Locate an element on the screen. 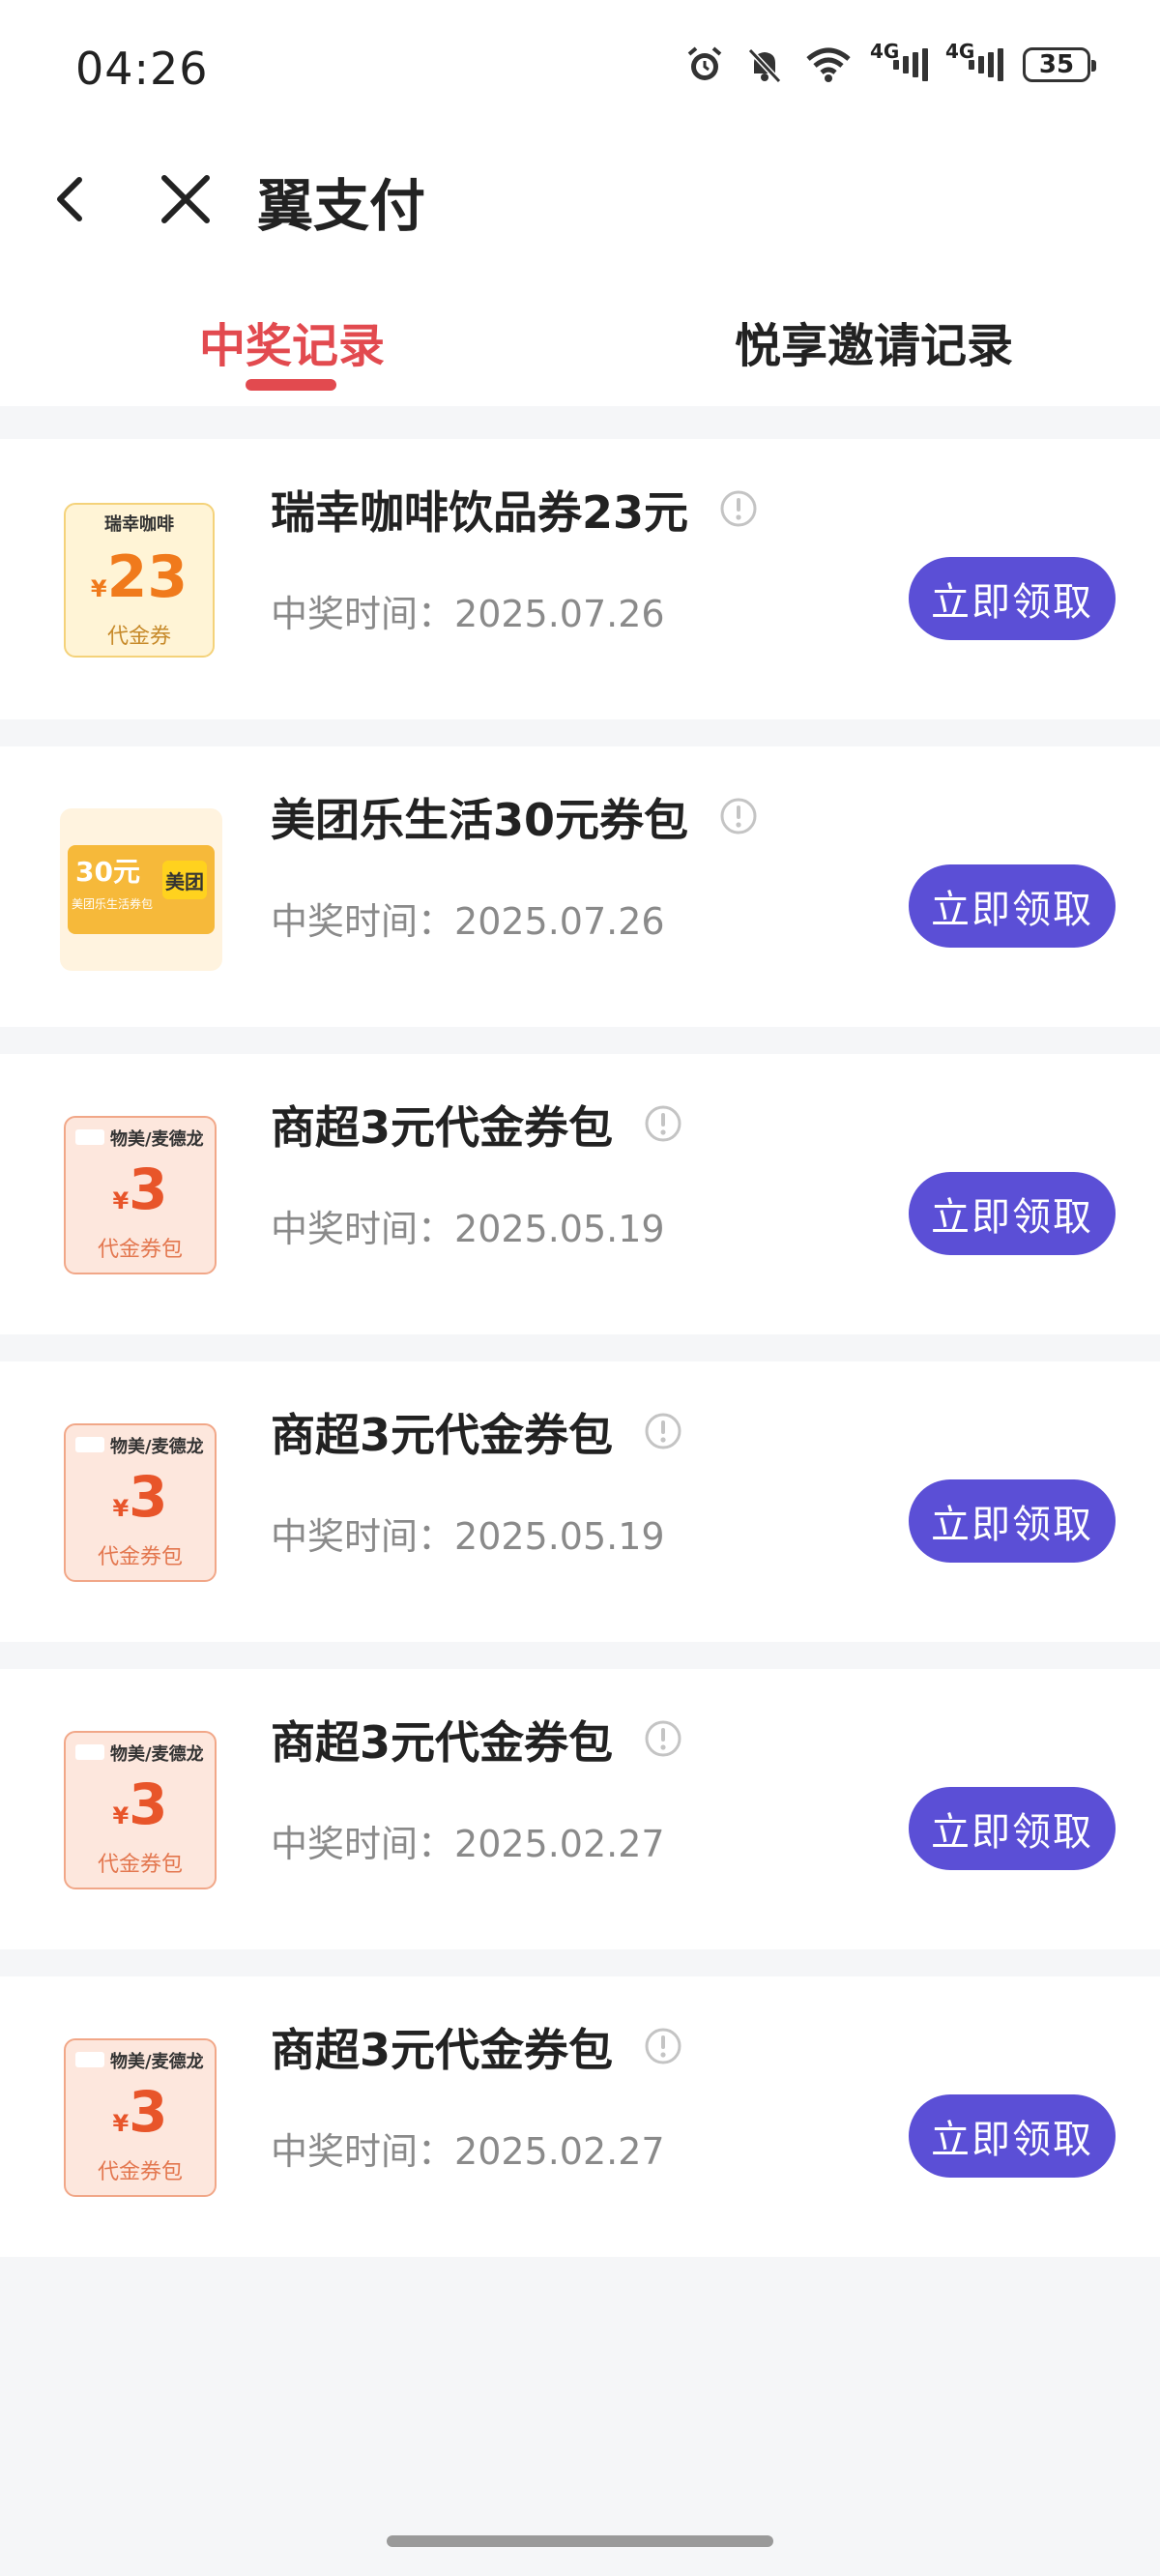 This screenshot has height=2576, width=1160. nav-bar: 翼支付 is located at coordinates (580, 198).